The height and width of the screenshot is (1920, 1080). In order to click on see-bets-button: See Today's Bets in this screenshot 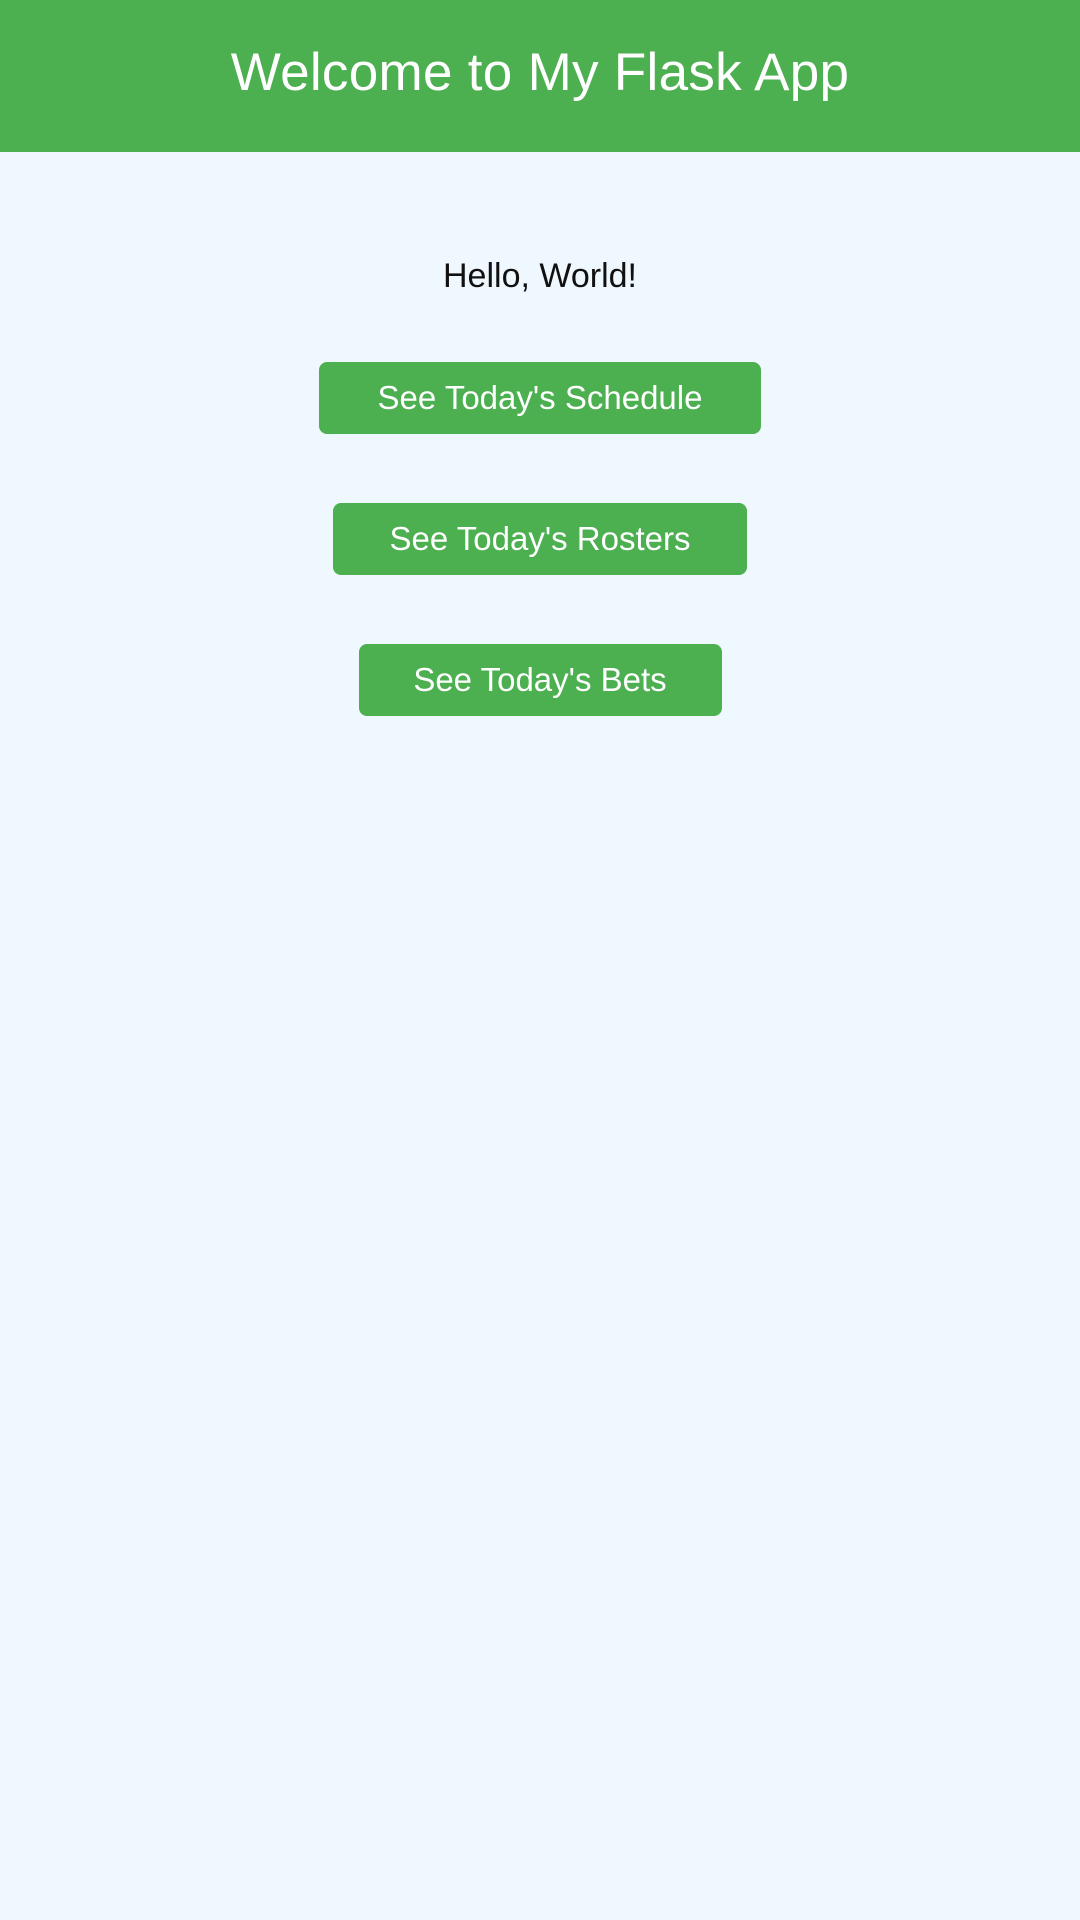, I will do `click(540, 680)`.